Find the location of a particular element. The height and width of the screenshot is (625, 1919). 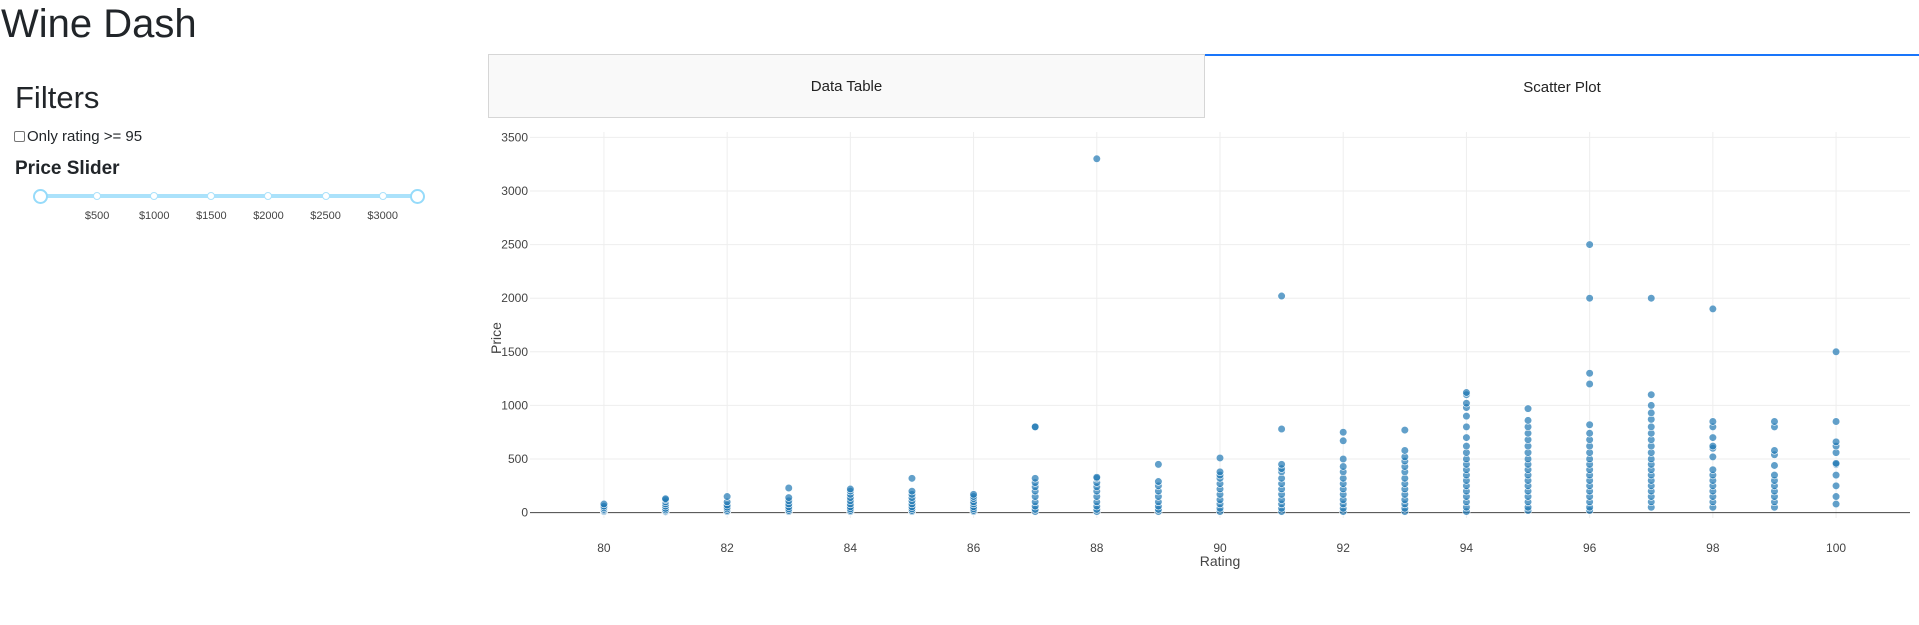

y-tick-label: 3500 is located at coordinates (514, 137).